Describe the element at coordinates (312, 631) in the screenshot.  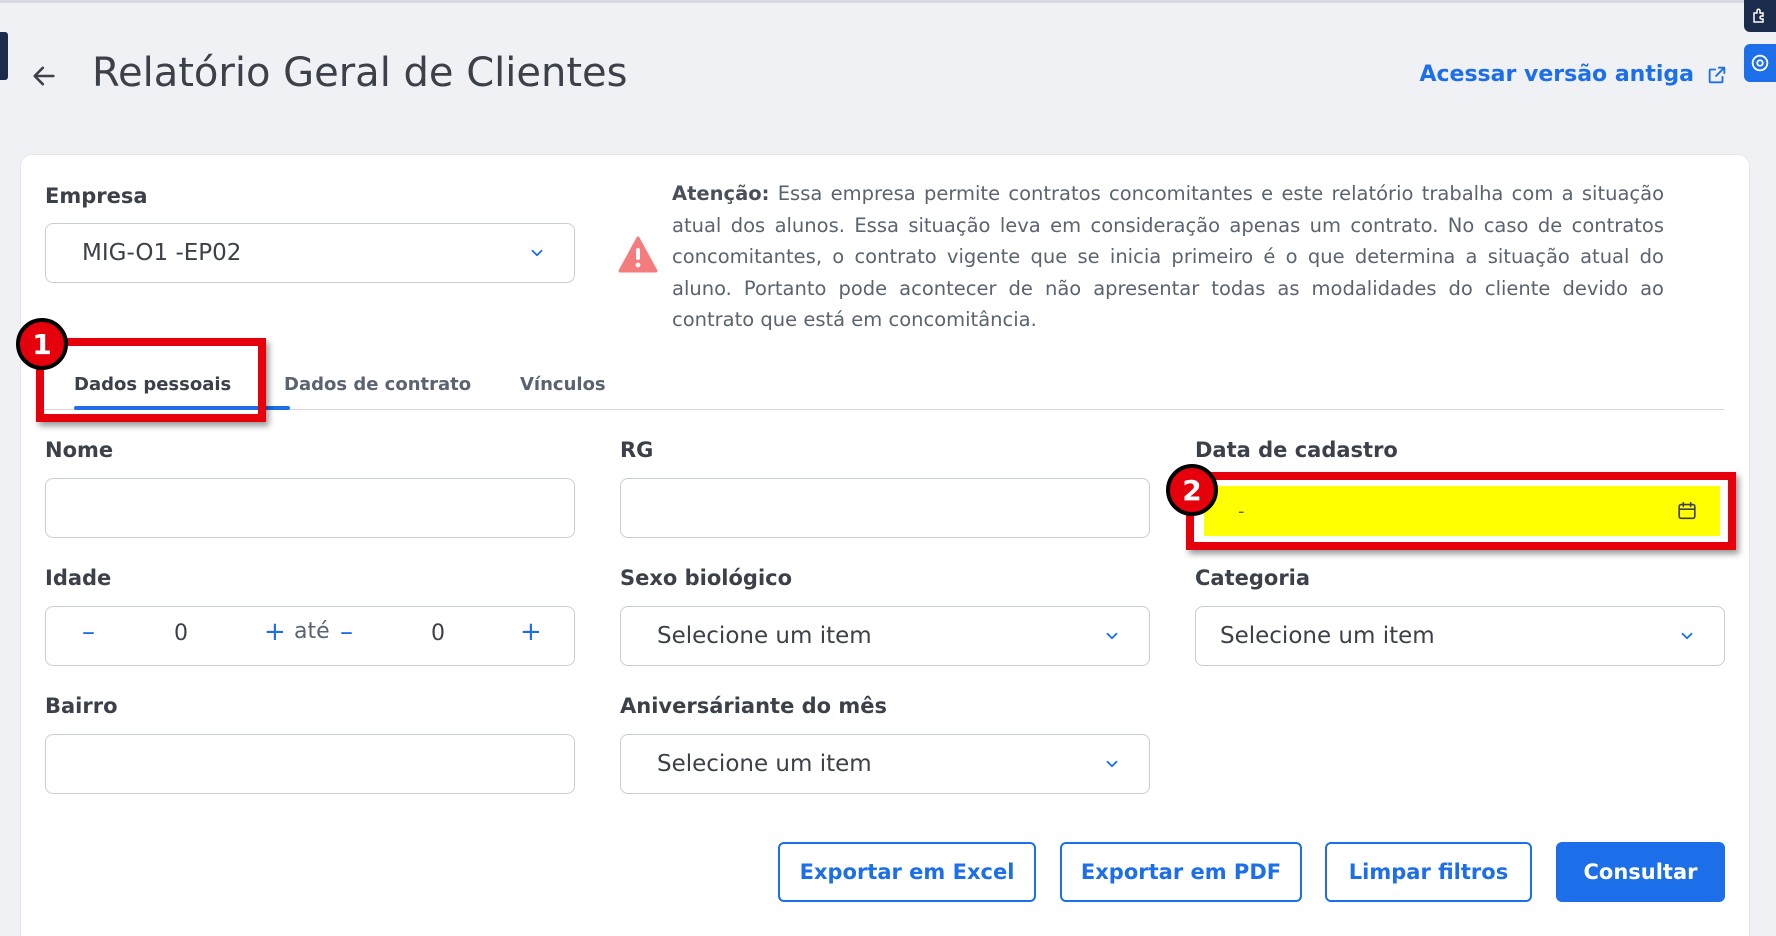
I see `idade-separator: até` at that location.